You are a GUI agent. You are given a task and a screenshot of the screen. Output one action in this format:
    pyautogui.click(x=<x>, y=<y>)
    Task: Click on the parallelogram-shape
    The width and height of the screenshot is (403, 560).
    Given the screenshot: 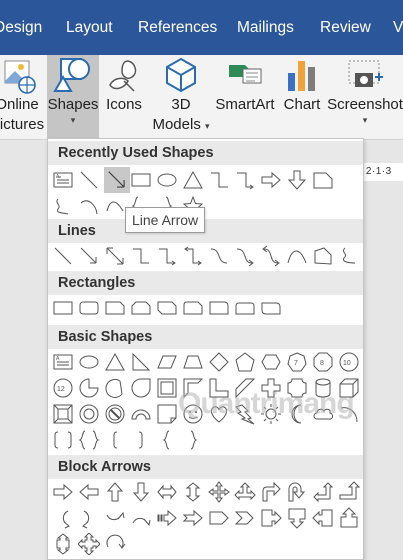 What is the action you would take?
    pyautogui.click(x=167, y=362)
    